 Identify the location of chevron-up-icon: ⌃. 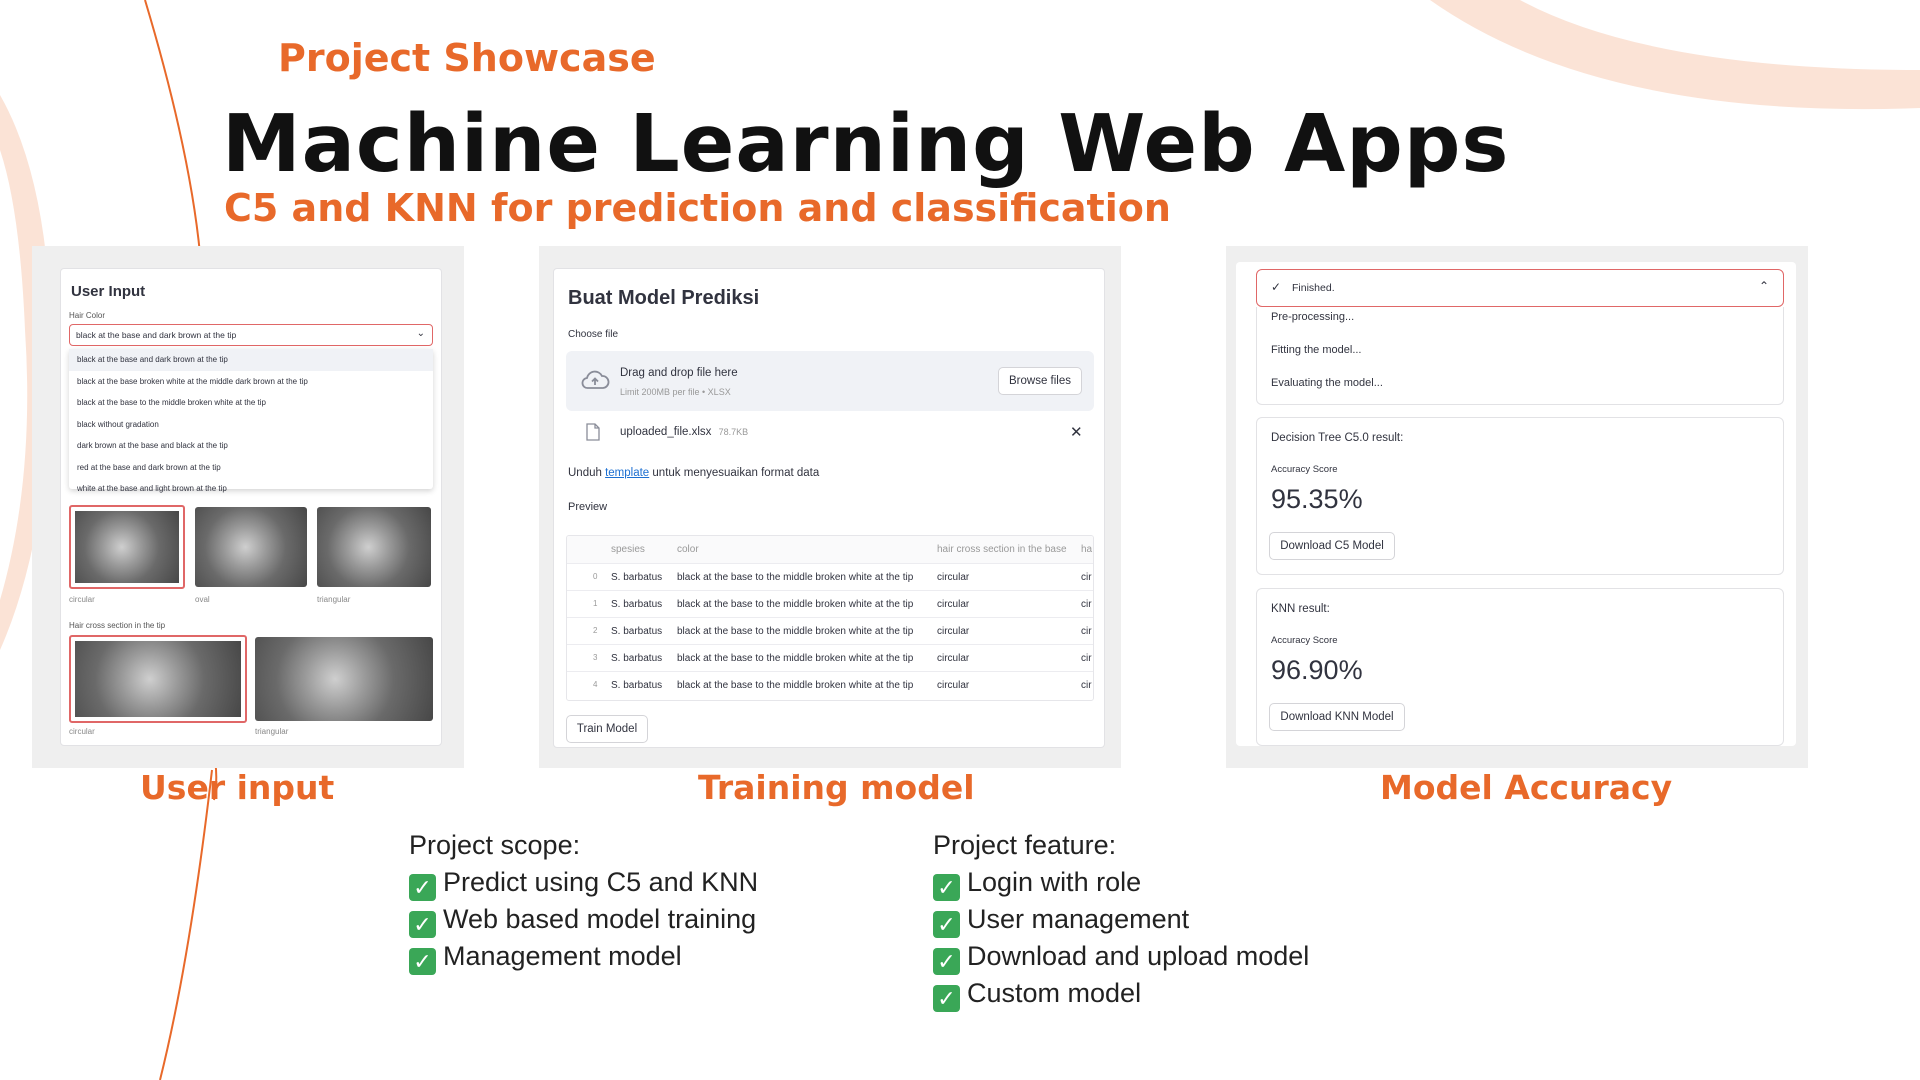
(1763, 286).